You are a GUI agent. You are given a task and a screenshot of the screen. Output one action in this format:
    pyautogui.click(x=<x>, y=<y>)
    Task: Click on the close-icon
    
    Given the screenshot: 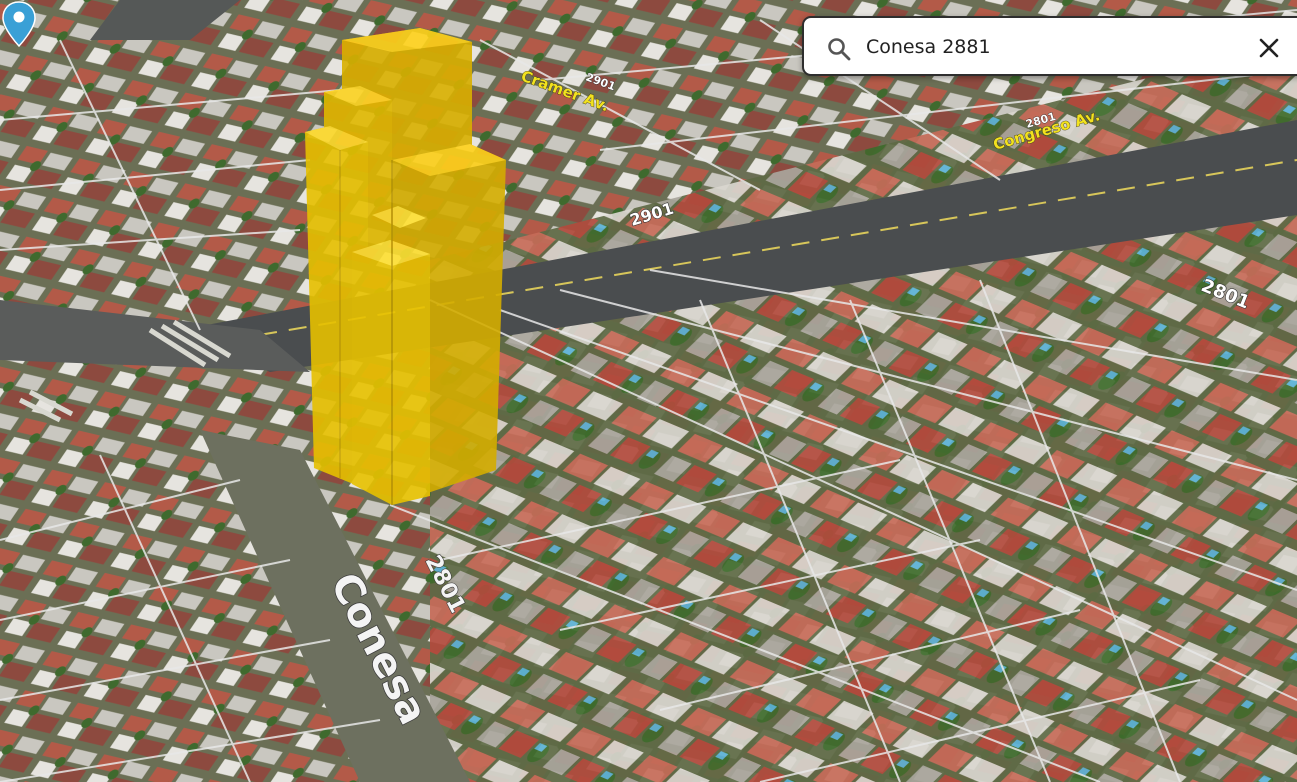 What is the action you would take?
    pyautogui.click(x=1269, y=48)
    